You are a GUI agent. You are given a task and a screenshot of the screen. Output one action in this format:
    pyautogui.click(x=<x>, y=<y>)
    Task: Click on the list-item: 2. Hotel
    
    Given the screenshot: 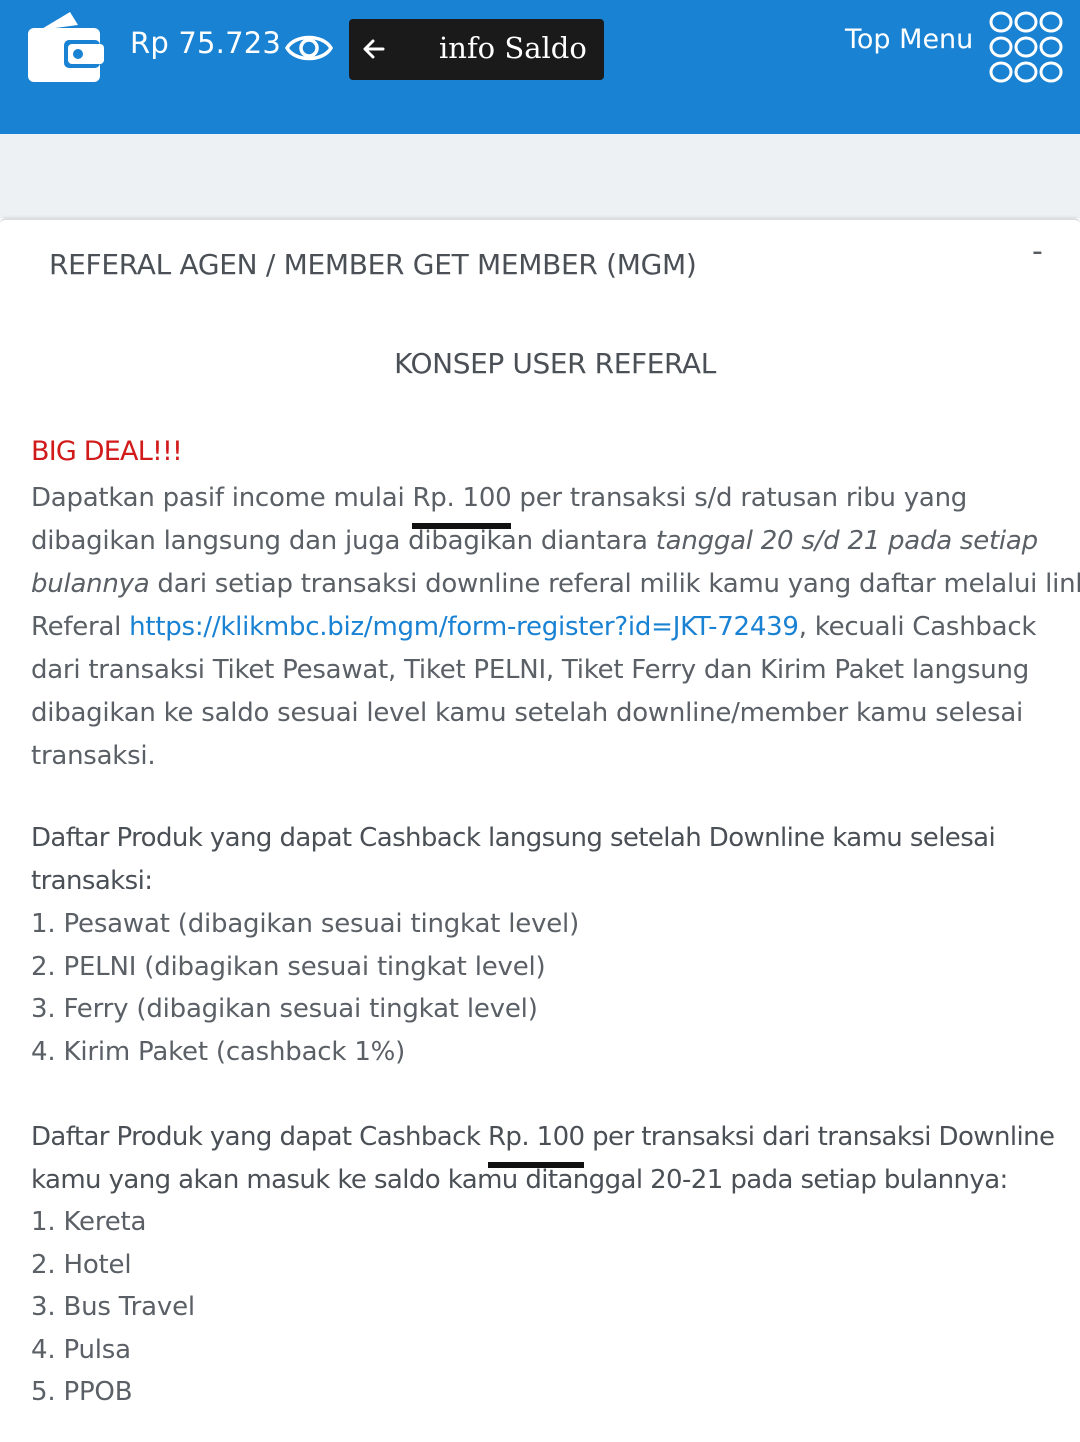 What is the action you would take?
    pyautogui.click(x=81, y=1264)
    